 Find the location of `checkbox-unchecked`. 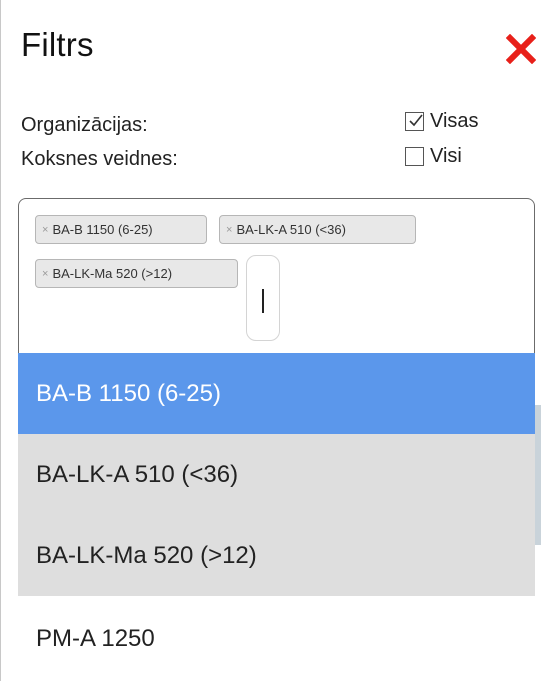

checkbox-unchecked is located at coordinates (414, 156).